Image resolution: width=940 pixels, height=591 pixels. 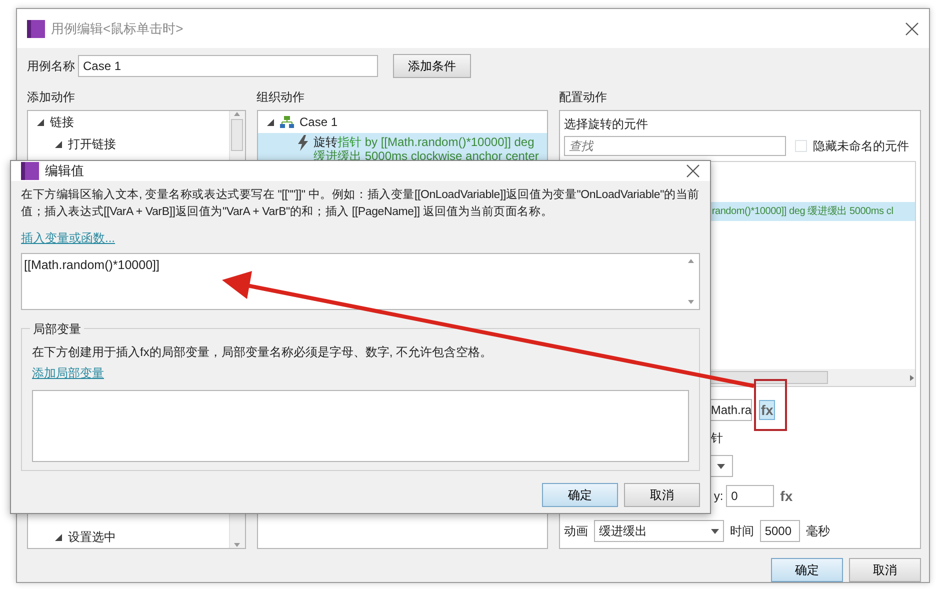 I want to click on scroll-right-icon, so click(x=912, y=378).